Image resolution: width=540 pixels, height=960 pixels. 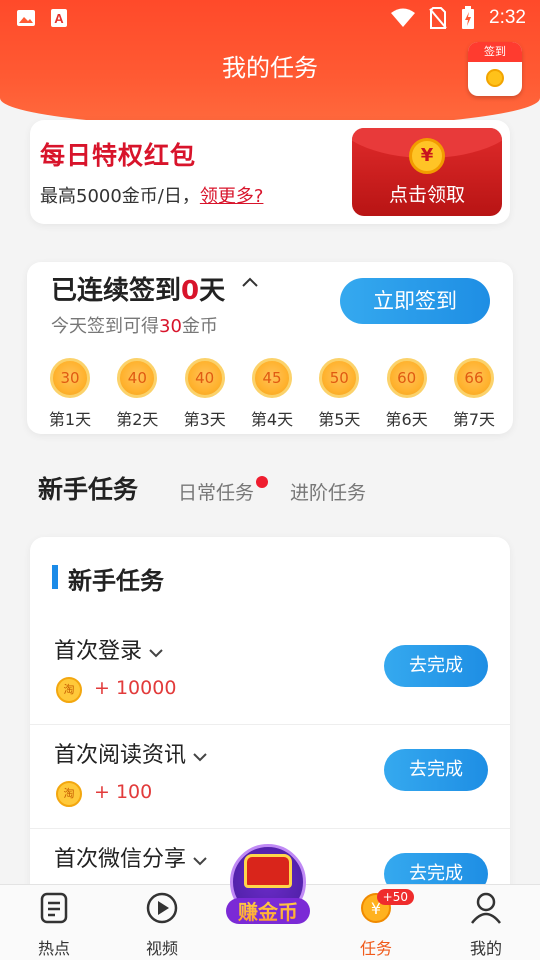 I want to click on day-reward: 40 第2天, so click(x=137, y=394).